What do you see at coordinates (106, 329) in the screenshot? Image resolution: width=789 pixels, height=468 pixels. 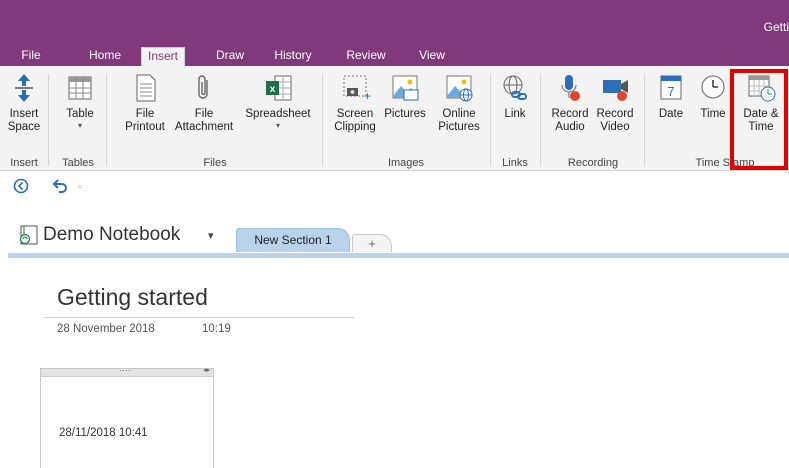 I see `page-date: 28 November 2018` at bounding box center [106, 329].